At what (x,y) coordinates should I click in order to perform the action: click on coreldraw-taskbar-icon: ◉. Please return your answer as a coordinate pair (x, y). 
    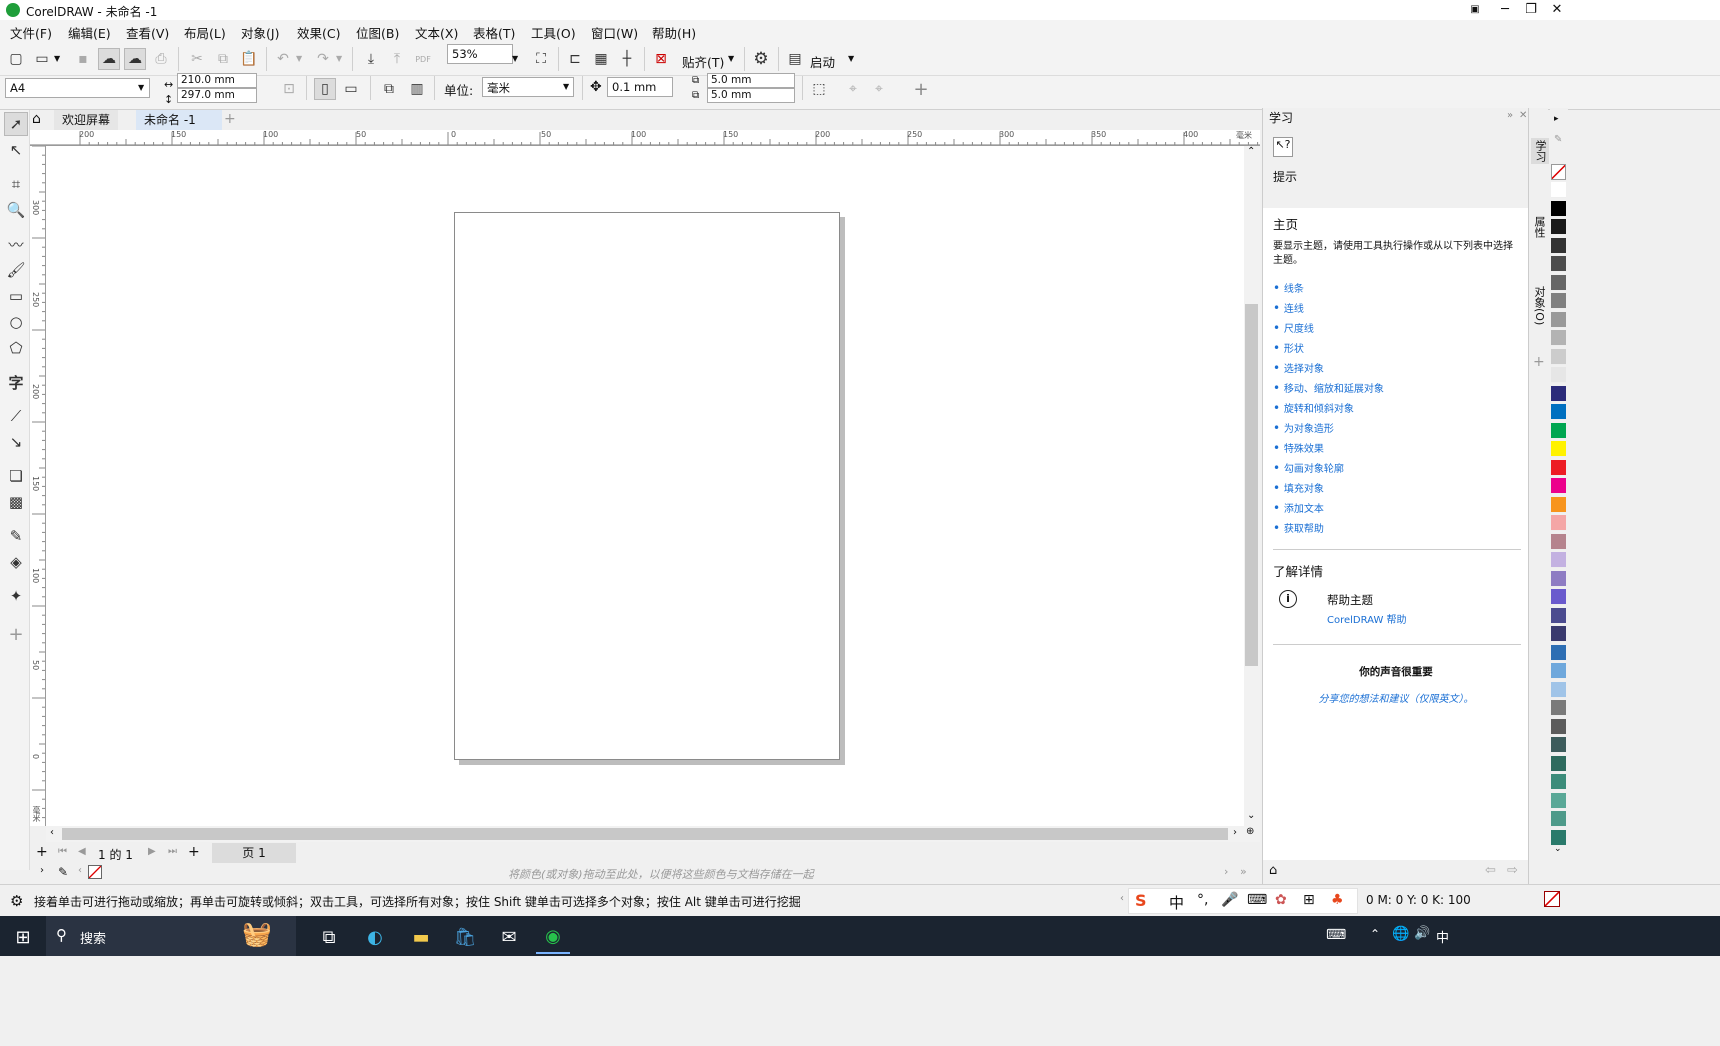
    Looking at the image, I should click on (553, 937).